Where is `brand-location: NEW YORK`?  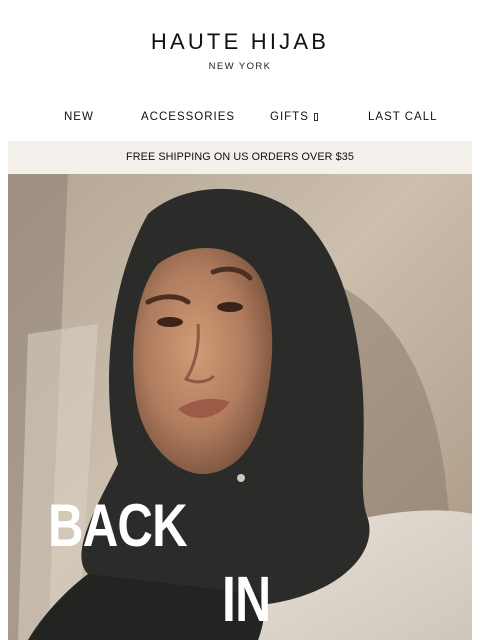
brand-location: NEW YORK is located at coordinates (240, 66).